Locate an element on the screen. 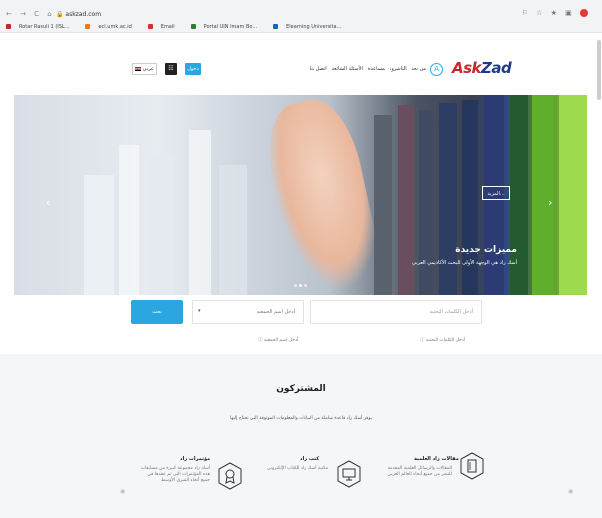 The image size is (602, 518). slider-prev-icon: ‹ is located at coordinates (48, 202).